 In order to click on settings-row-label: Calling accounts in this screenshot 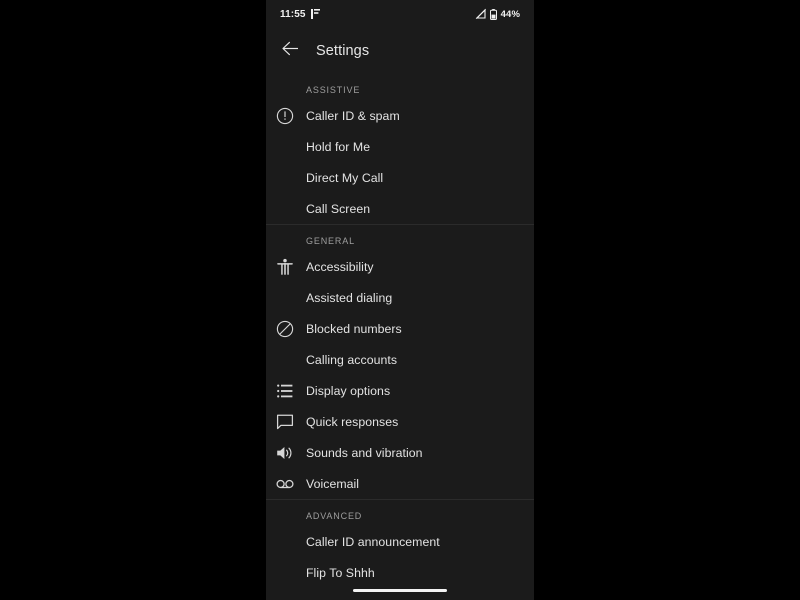, I will do `click(352, 359)`.